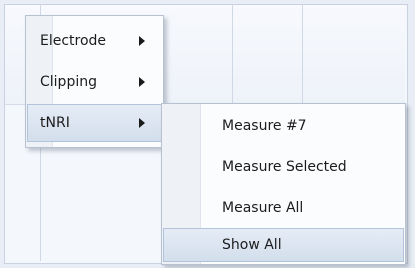 The width and height of the screenshot is (415, 268). Describe the element at coordinates (55, 123) in the screenshot. I see `menu-item-label: tNRI` at that location.